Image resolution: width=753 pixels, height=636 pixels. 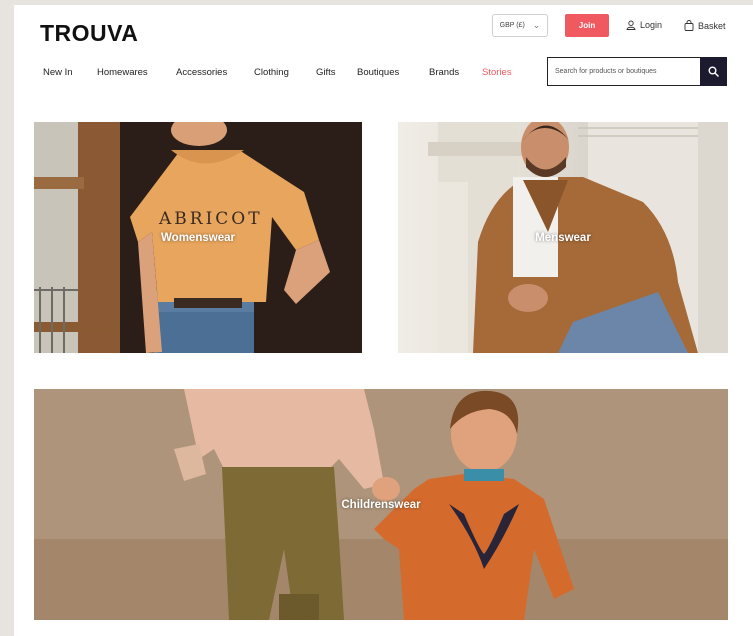 What do you see at coordinates (651, 25) in the screenshot?
I see `login-label: Login` at bounding box center [651, 25].